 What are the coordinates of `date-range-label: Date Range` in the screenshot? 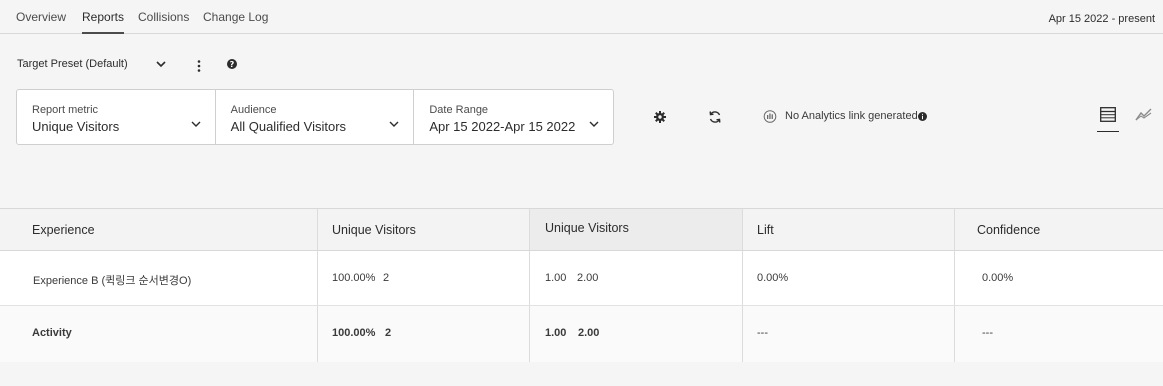 It's located at (459, 110).